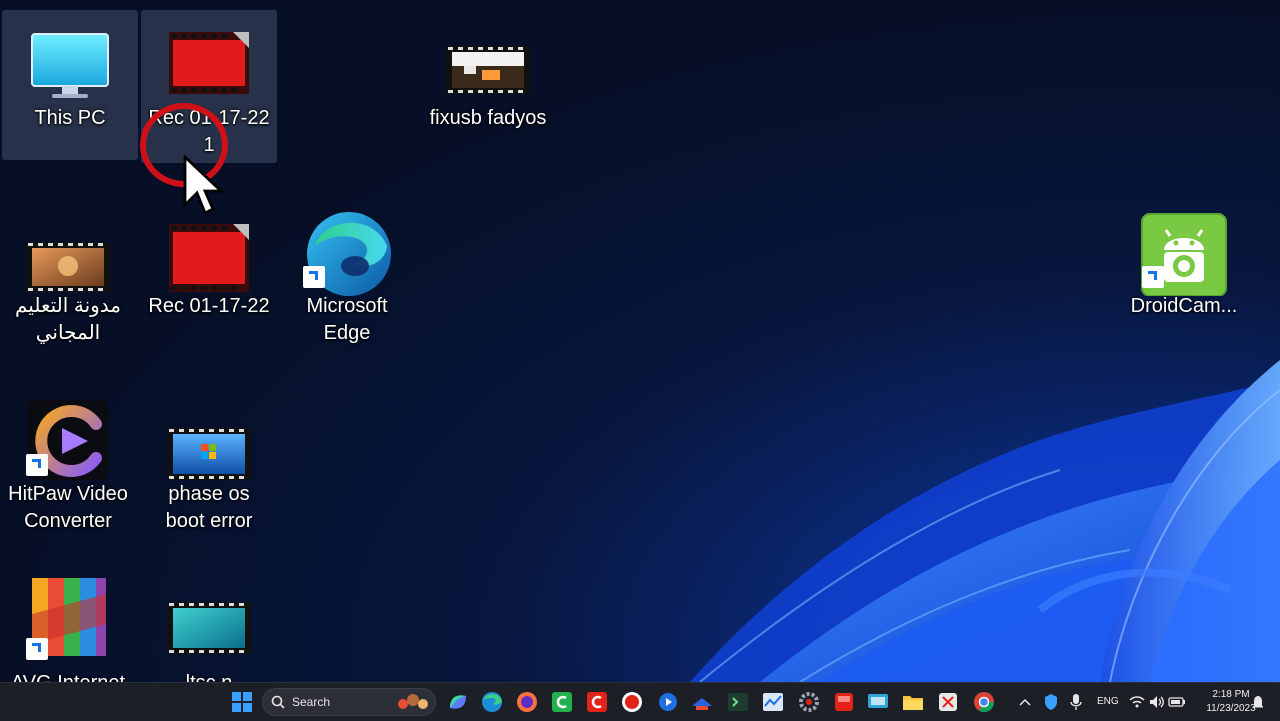 Image resolution: width=1280 pixels, height=721 pixels. I want to click on file-explorer-icon, so click(913, 702).